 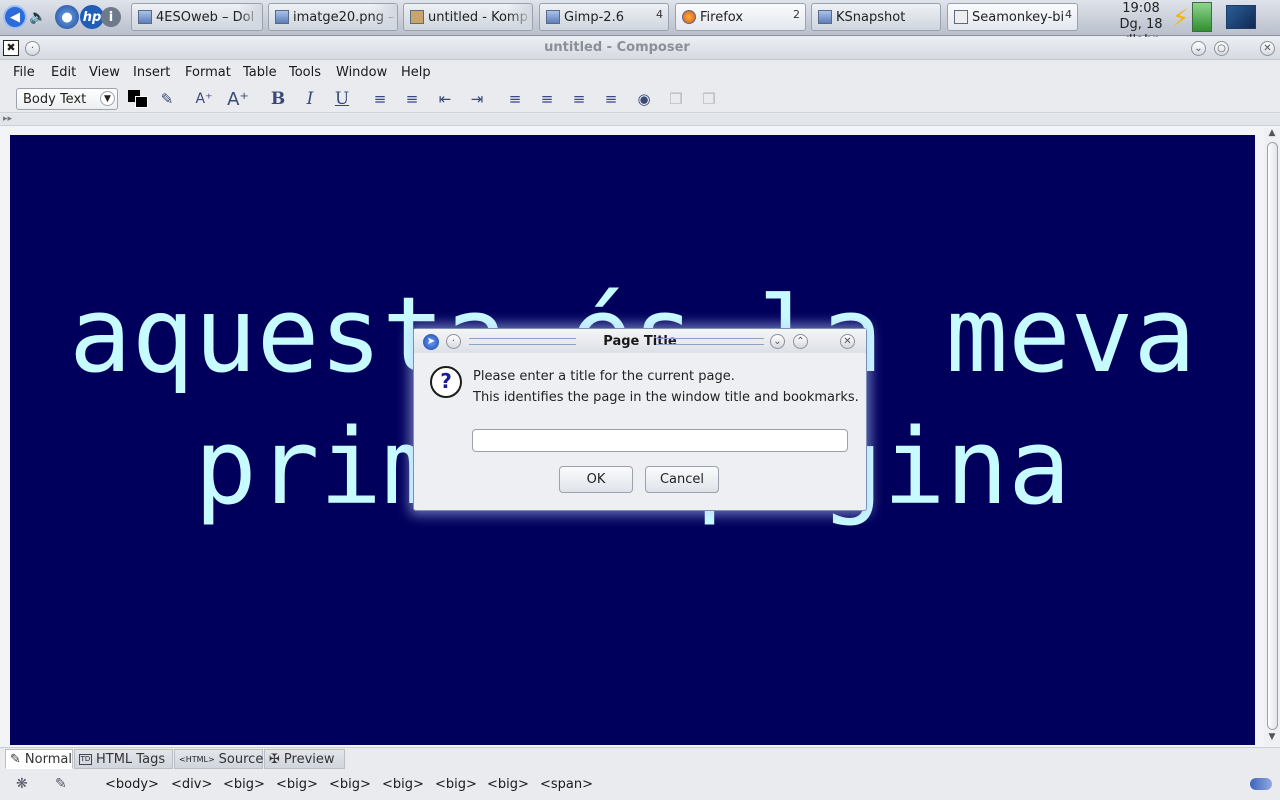 What do you see at coordinates (1141, 9) in the screenshot?
I see `clock-time: 19:08` at bounding box center [1141, 9].